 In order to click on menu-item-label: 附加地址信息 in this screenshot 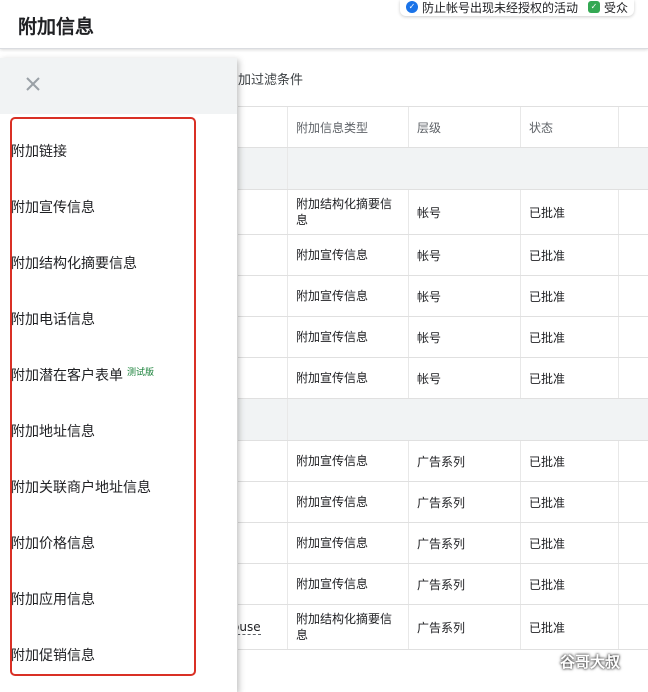, I will do `click(53, 432)`.